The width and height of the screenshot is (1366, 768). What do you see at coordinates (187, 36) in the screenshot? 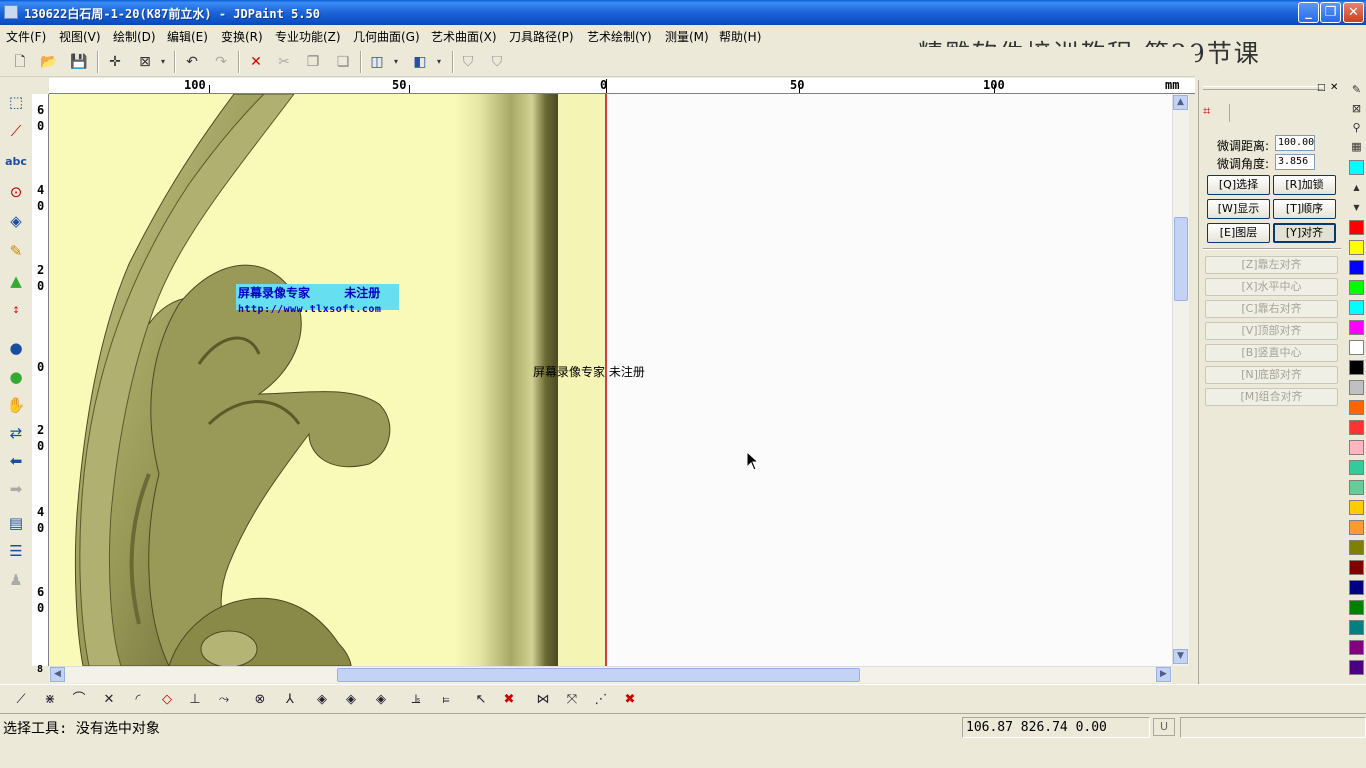
I see `menu-edit: 编辑(E)` at bounding box center [187, 36].